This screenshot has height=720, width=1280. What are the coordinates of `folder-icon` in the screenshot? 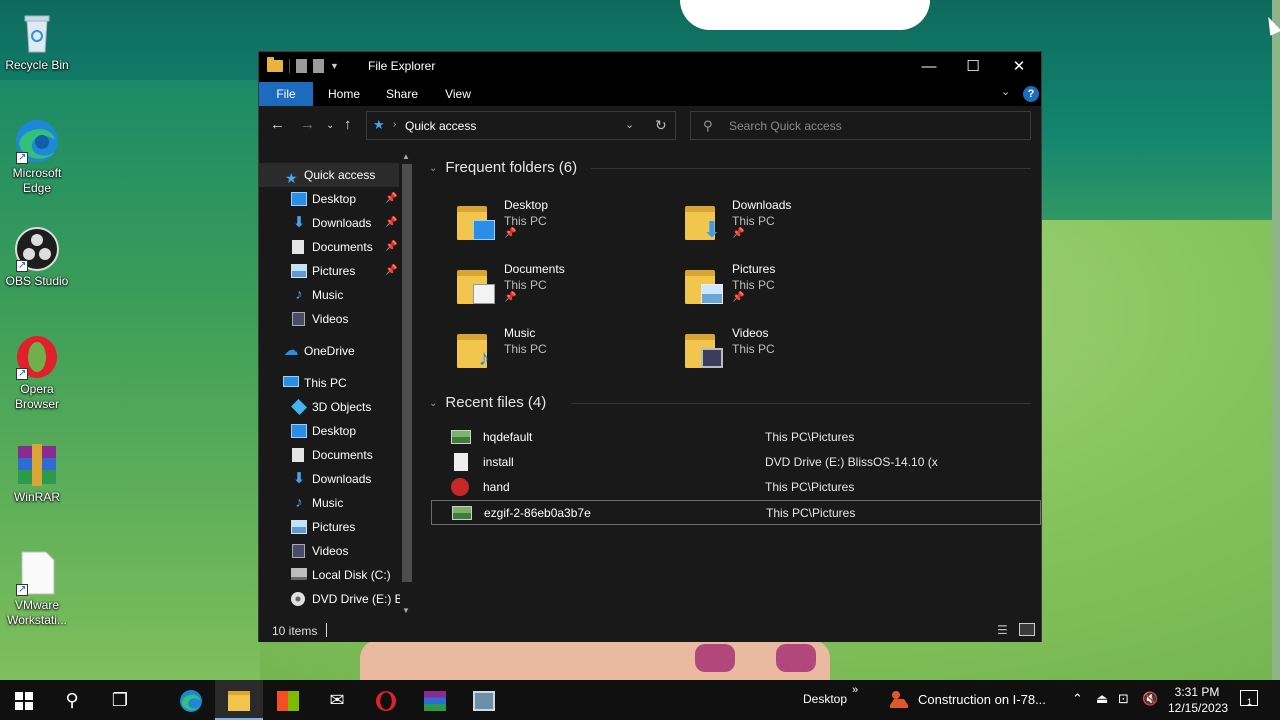 It's located at (275, 64).